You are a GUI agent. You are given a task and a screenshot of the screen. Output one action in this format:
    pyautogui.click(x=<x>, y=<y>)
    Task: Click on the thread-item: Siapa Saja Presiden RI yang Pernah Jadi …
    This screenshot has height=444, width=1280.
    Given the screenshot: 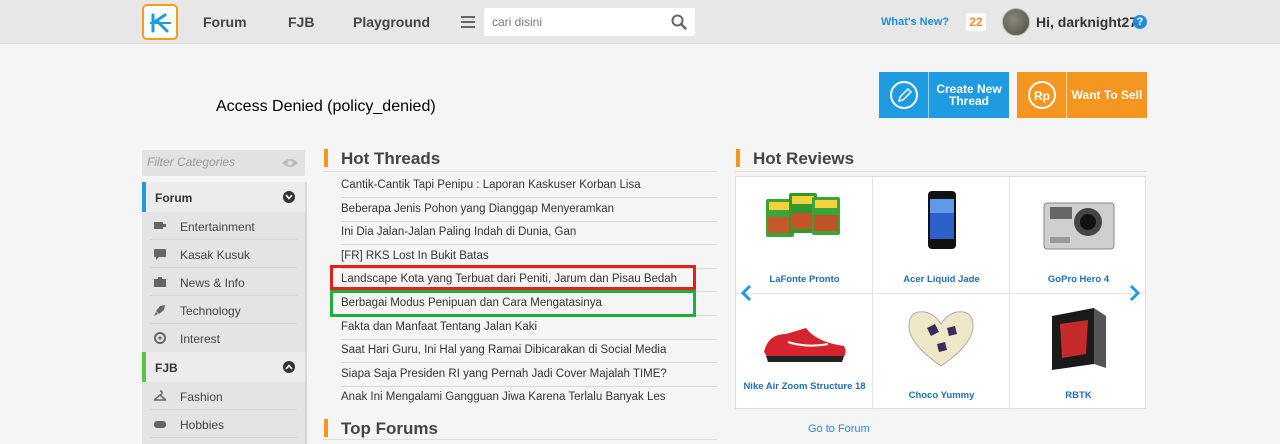 What is the action you would take?
    pyautogui.click(x=529, y=375)
    